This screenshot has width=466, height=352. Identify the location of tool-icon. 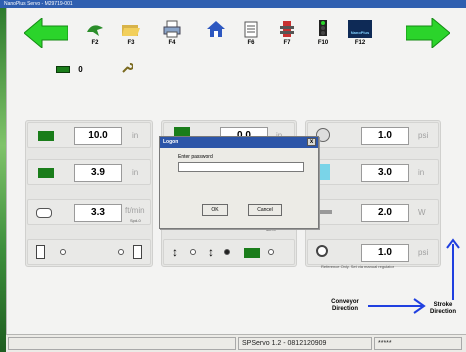
(325, 172).